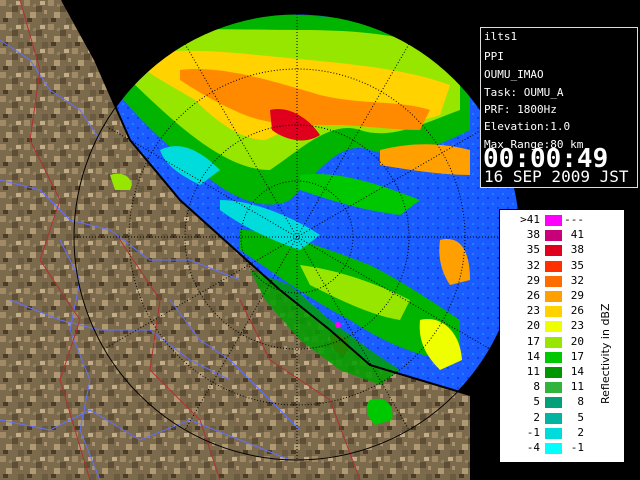 This screenshot has width=640, height=480. Describe the element at coordinates (577, 295) in the screenshot. I see `legend-high-value: 29` at that location.